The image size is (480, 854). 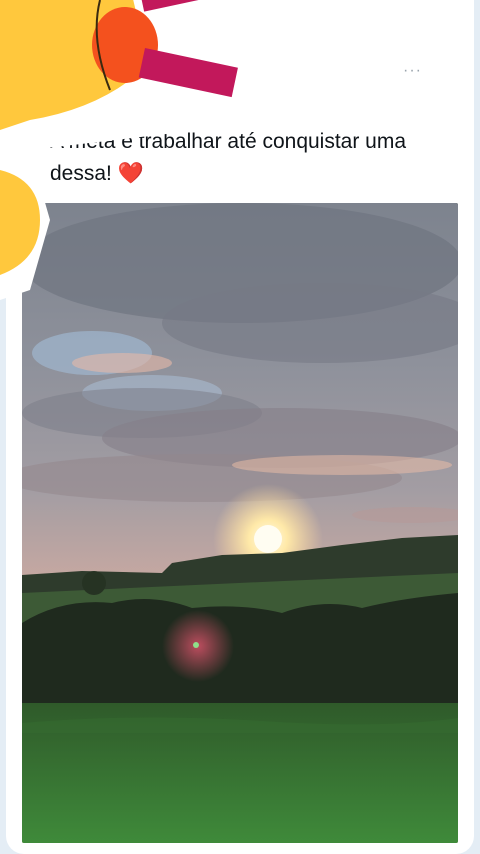 I want to click on heart-emoji-icon: ❤️, so click(x=130, y=173).